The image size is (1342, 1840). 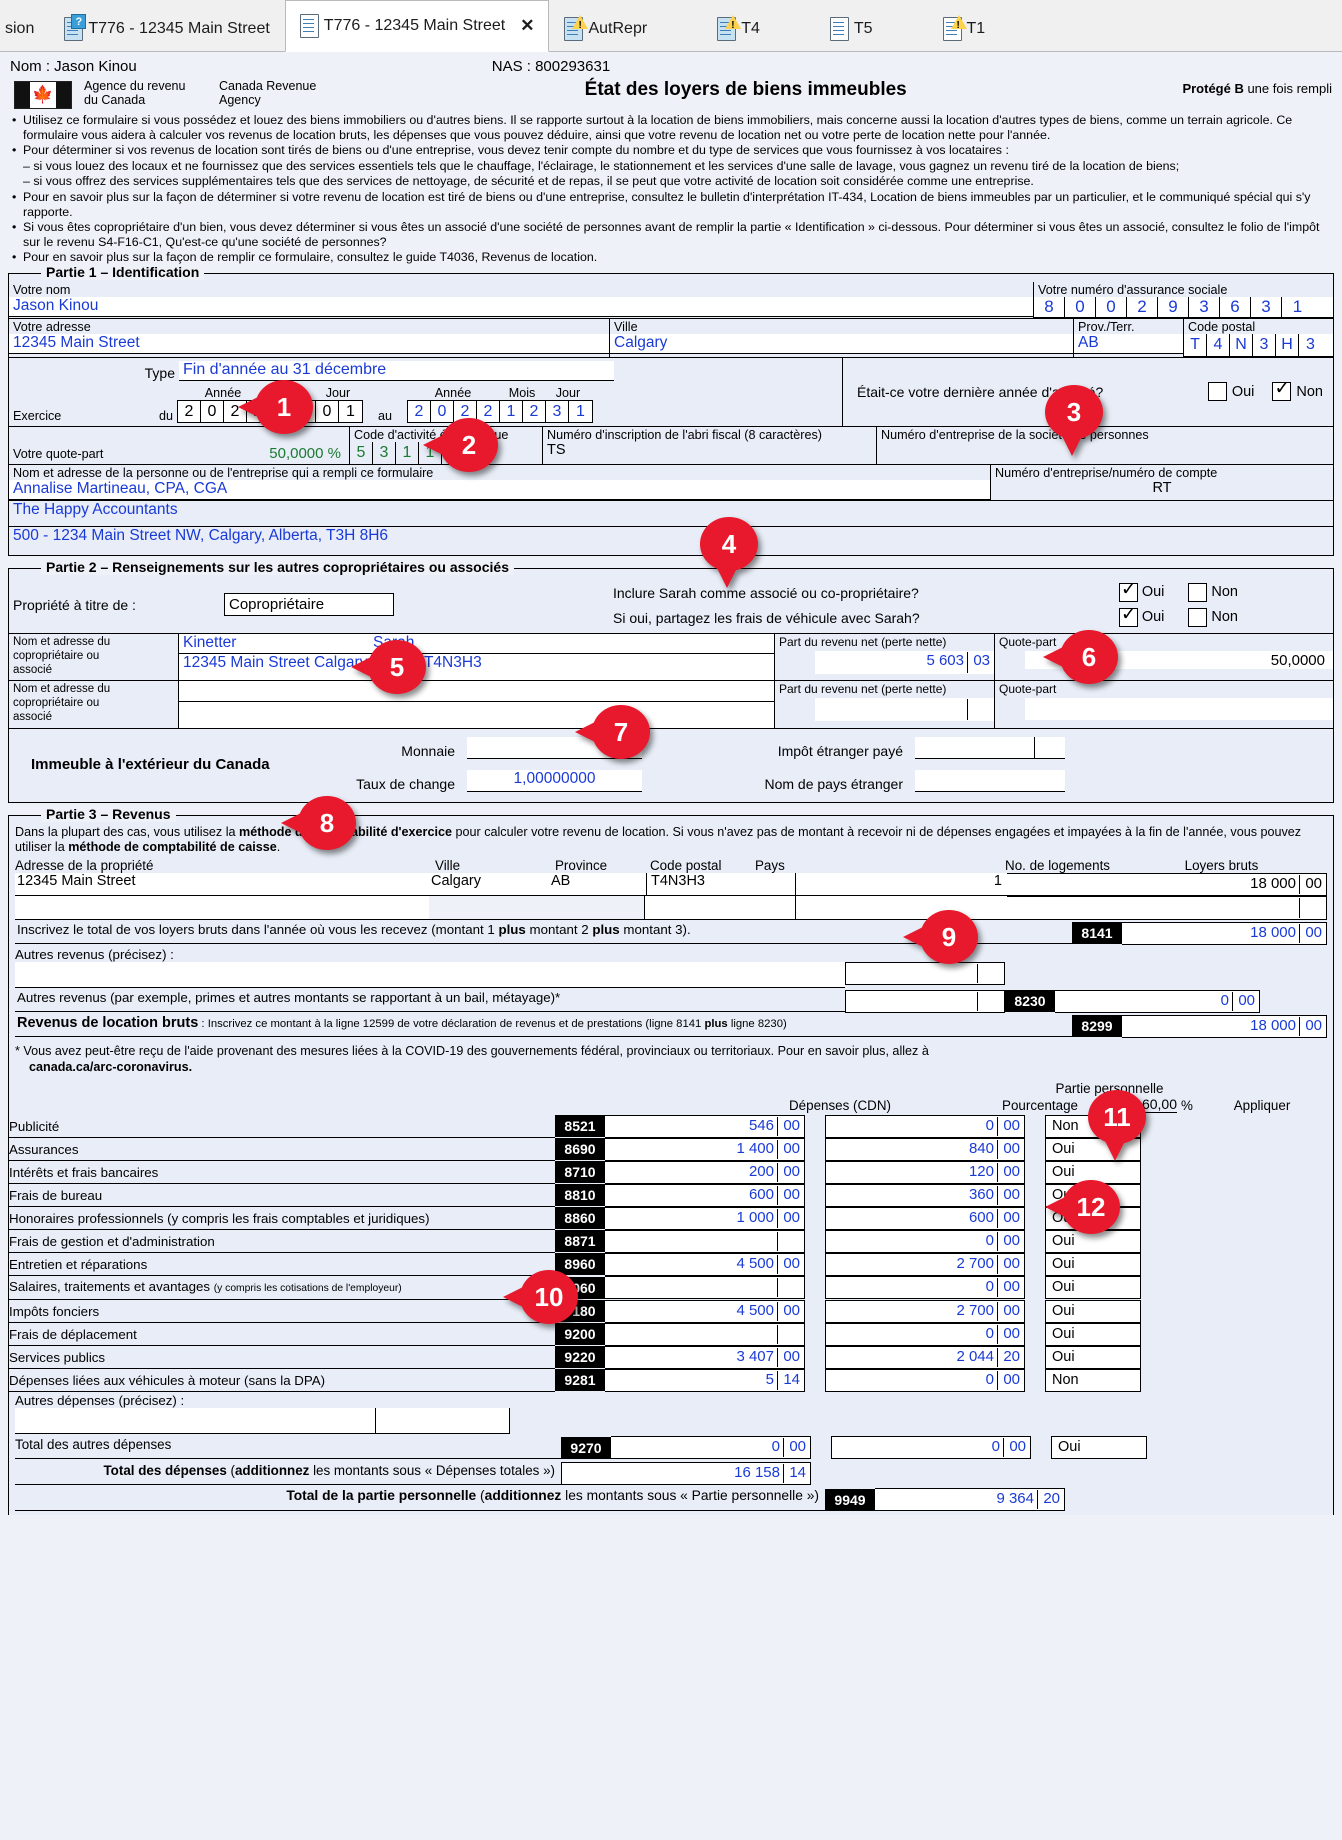 I want to click on ownership-value: Copropriétaire, so click(x=309, y=605).